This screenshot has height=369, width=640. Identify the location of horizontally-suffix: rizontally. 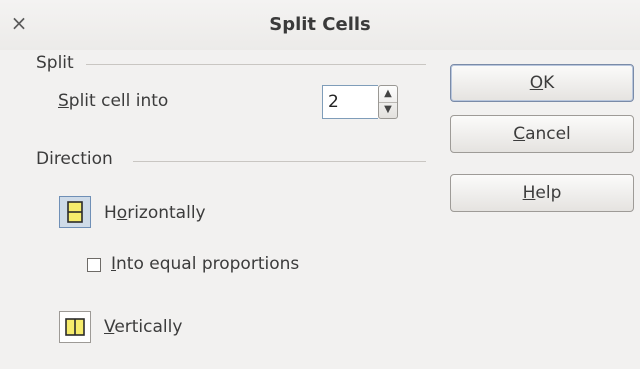
(166, 213).